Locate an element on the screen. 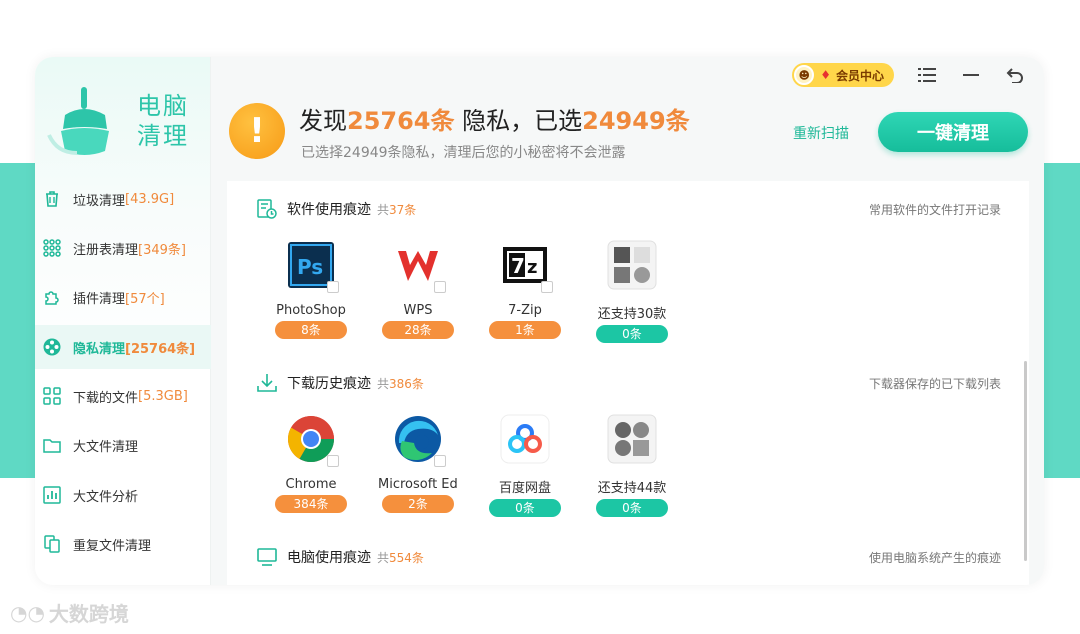 This screenshot has height=634, width=1080. section-total: 共554条 is located at coordinates (400, 557).